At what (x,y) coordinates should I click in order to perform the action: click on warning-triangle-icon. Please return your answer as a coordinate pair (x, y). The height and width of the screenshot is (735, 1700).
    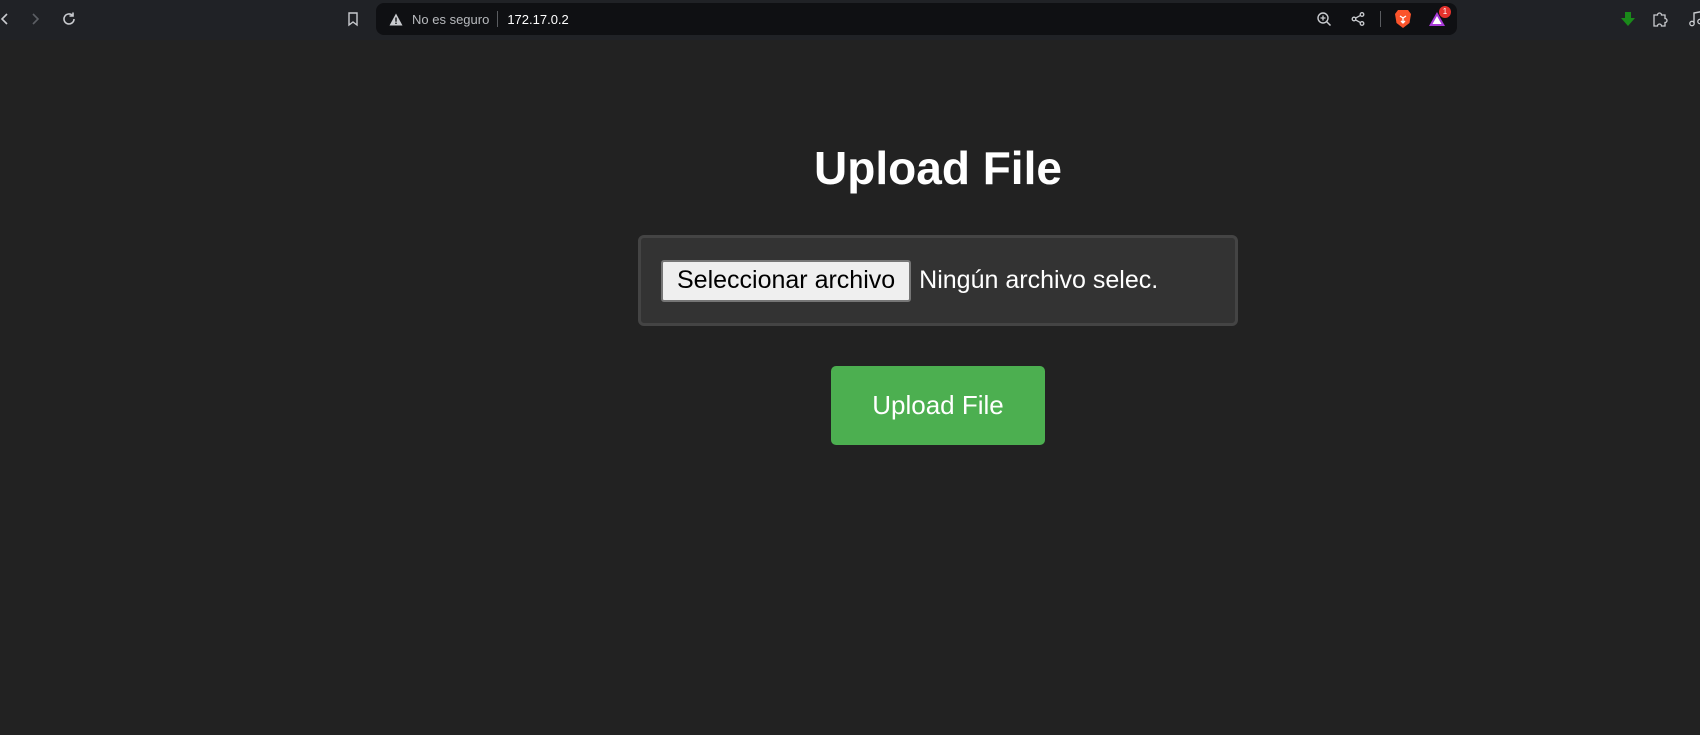
    Looking at the image, I should click on (396, 19).